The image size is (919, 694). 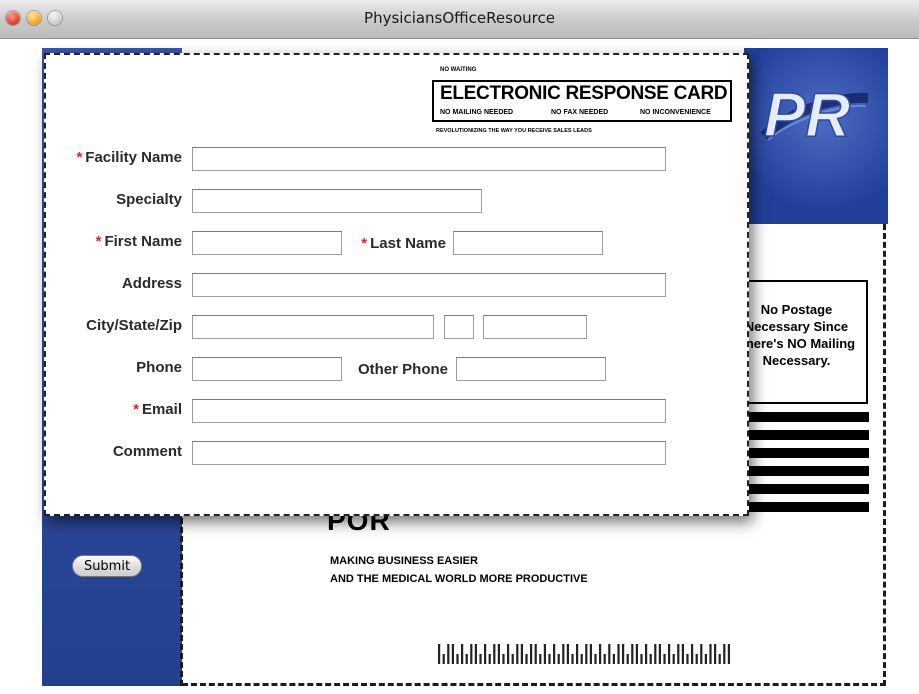 I want to click on comment-input, so click(x=429, y=453).